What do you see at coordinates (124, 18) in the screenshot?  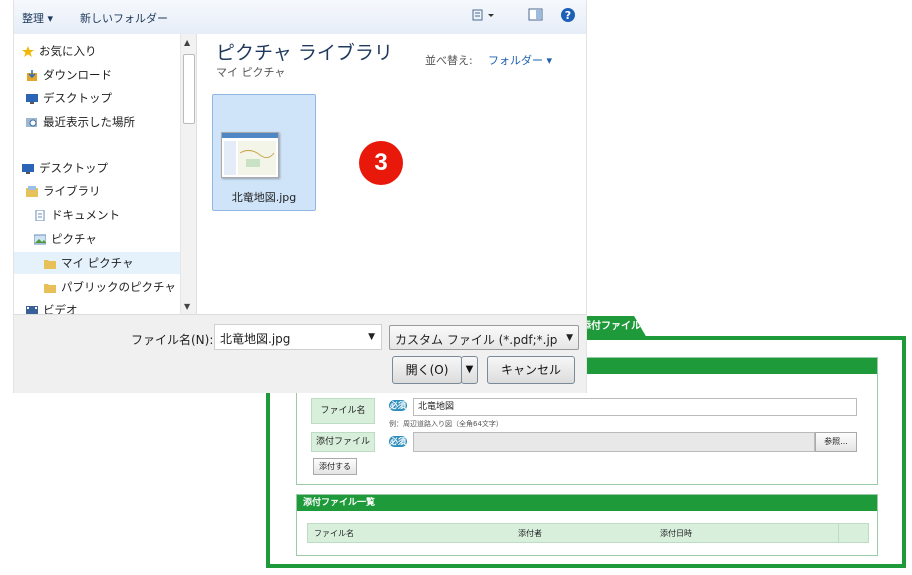 I see `new-folder-button: 新しいフォルダー` at bounding box center [124, 18].